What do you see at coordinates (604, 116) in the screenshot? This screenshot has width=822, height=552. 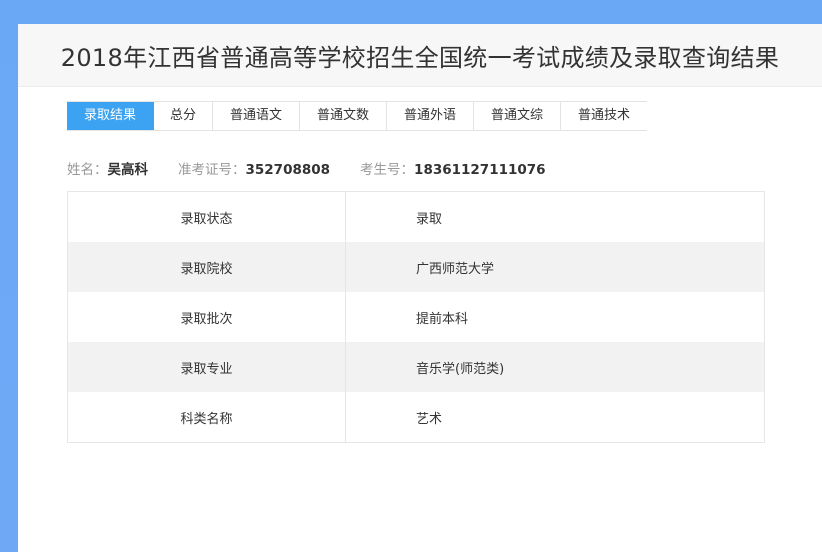 I see `tab-technology: 普通技术` at bounding box center [604, 116].